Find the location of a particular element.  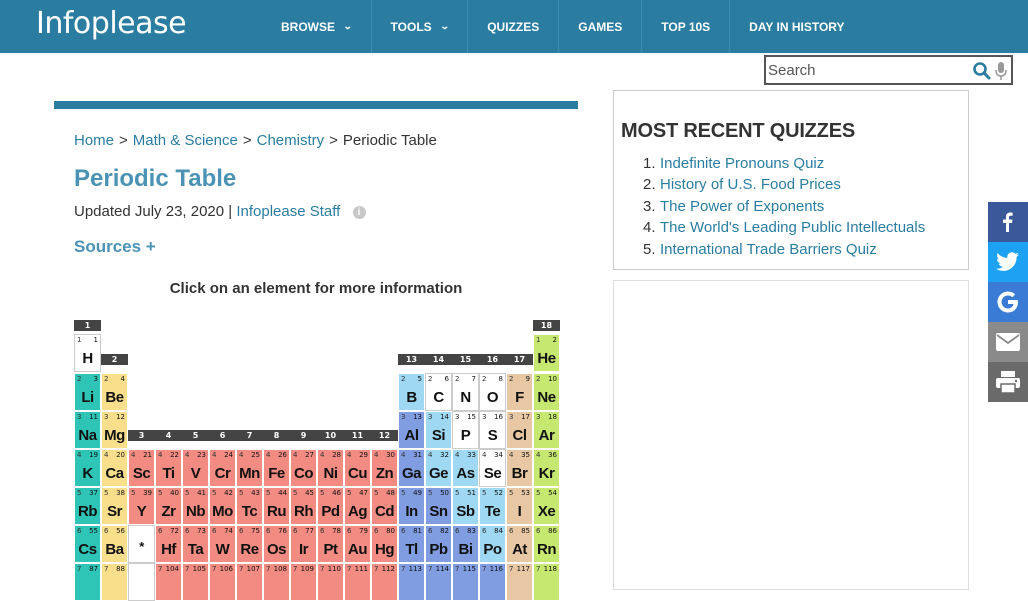

element-106: 7 106 is located at coordinates (222, 582).